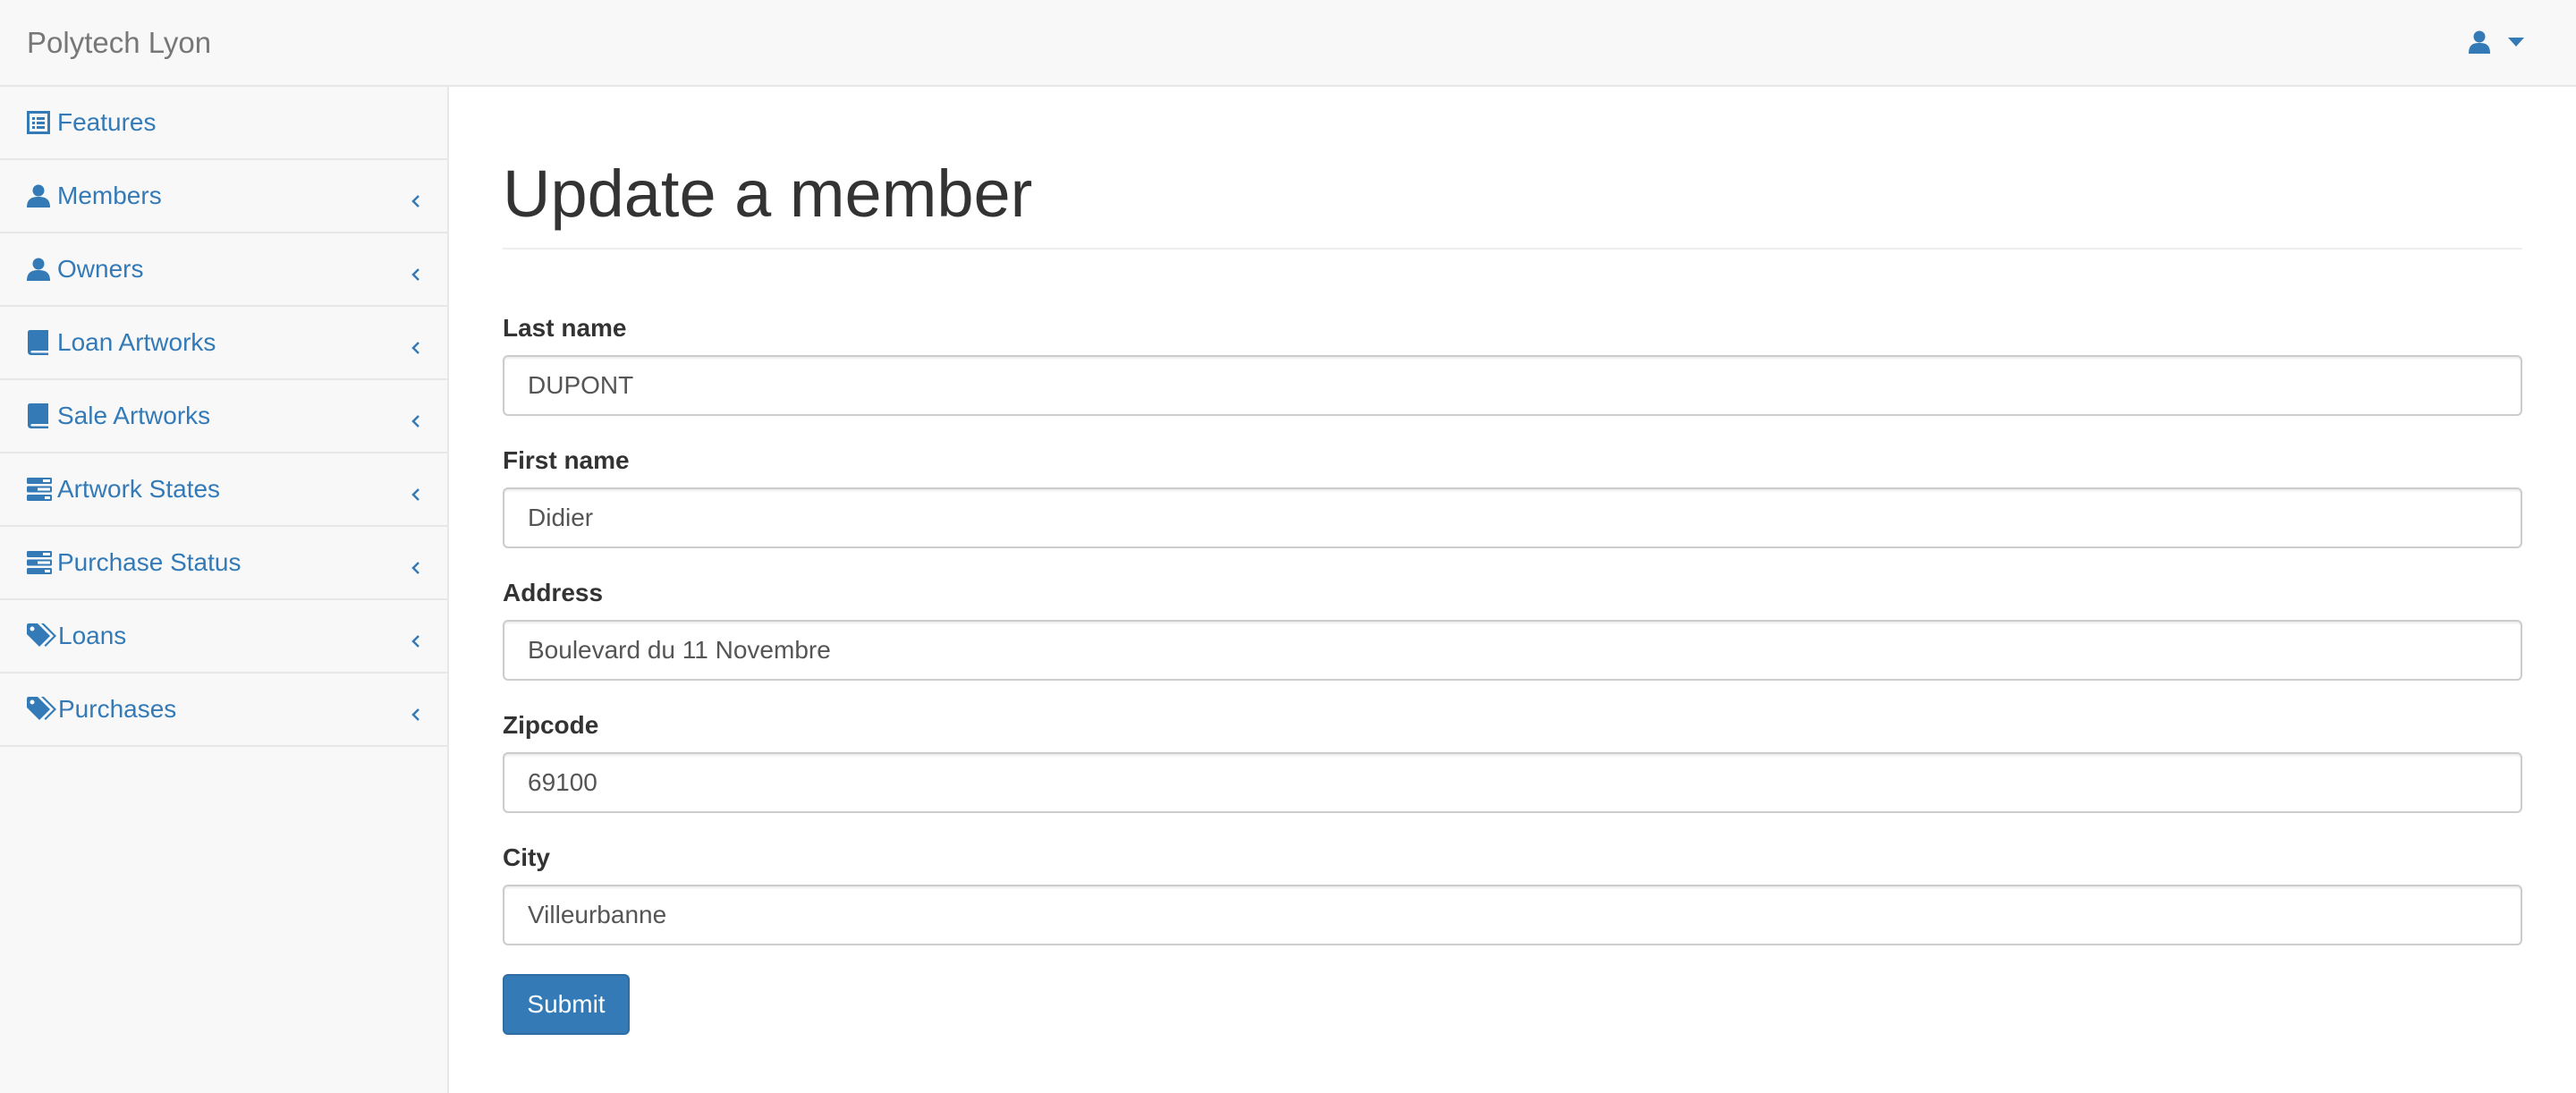  Describe the element at coordinates (1512, 203) in the screenshot. I see `page-title: Update a member` at that location.